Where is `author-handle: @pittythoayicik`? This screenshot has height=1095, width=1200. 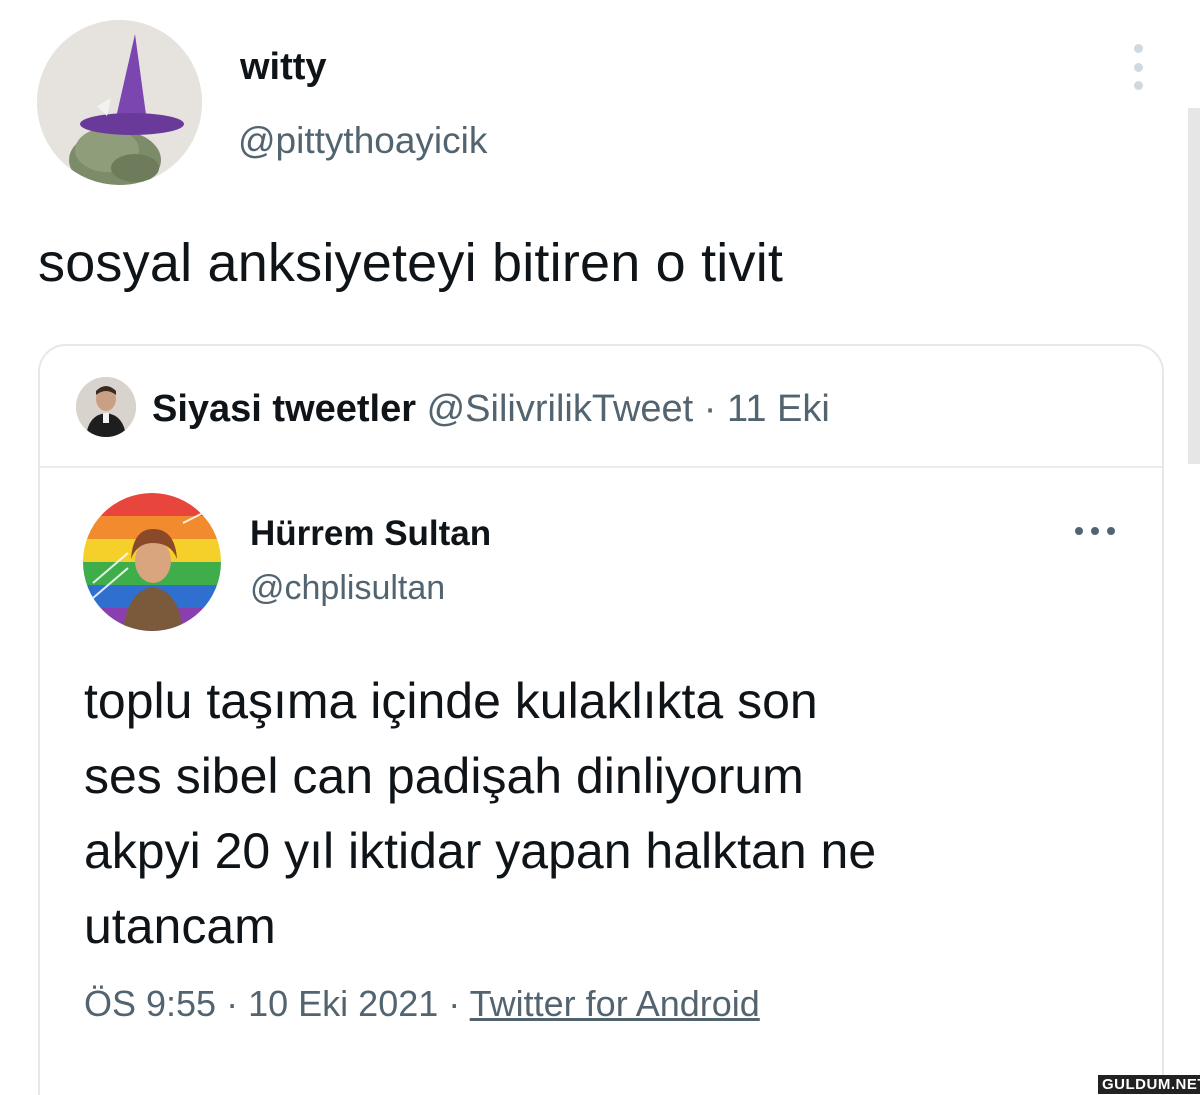 author-handle: @pittythoayicik is located at coordinates (362, 141).